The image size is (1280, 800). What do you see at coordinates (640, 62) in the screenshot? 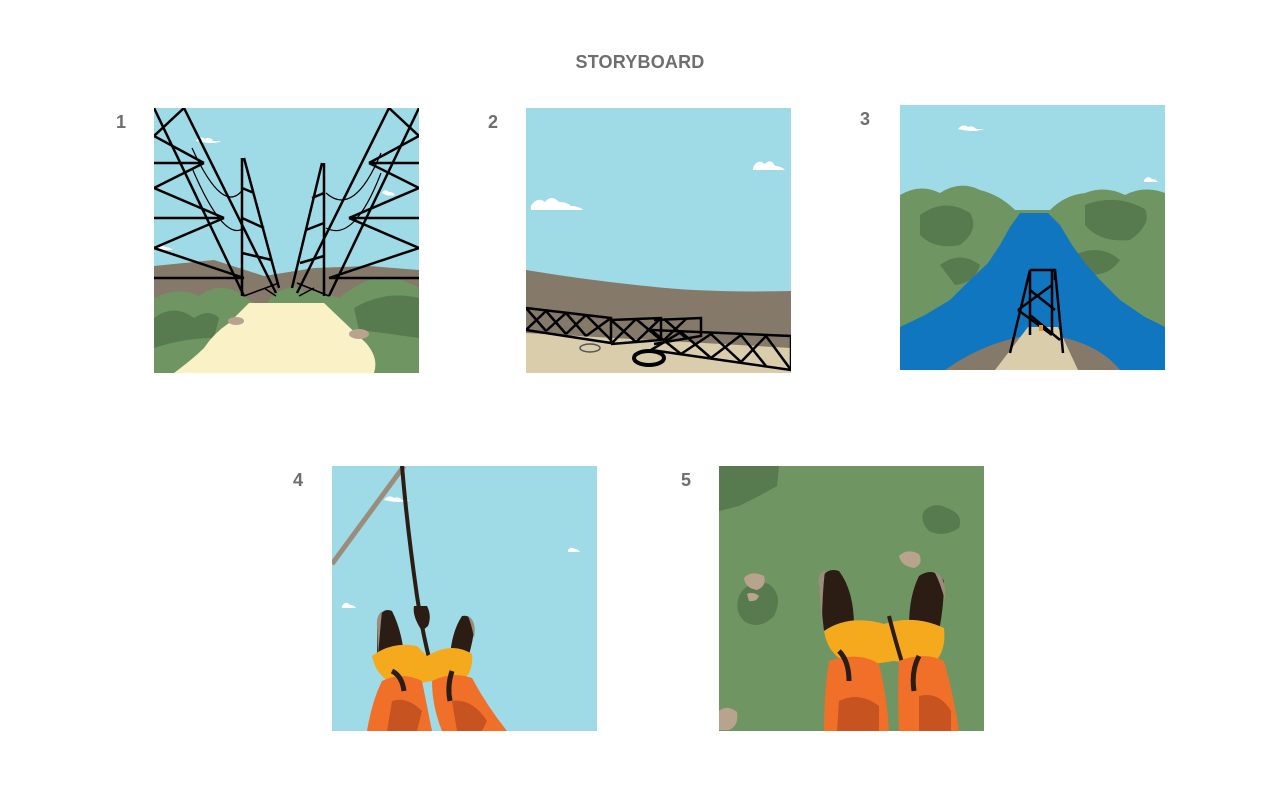
I see `storyboard-title: STORYBOARD` at bounding box center [640, 62].